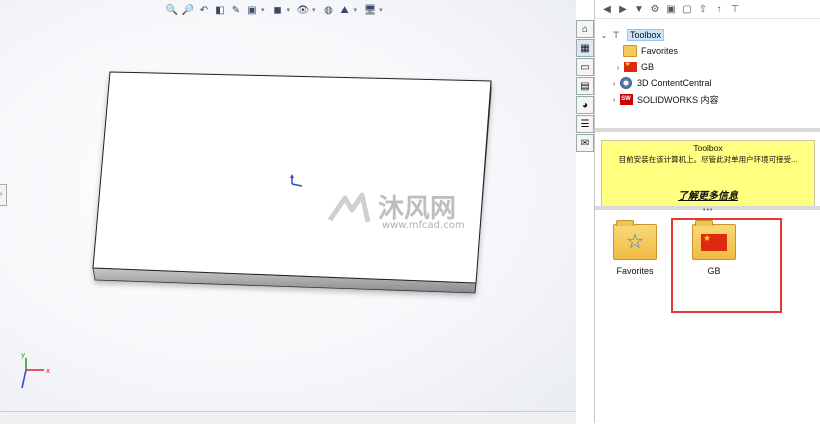 The image size is (820, 424). Describe the element at coordinates (23, 355) in the screenshot. I see `triad-y-label: y` at that location.